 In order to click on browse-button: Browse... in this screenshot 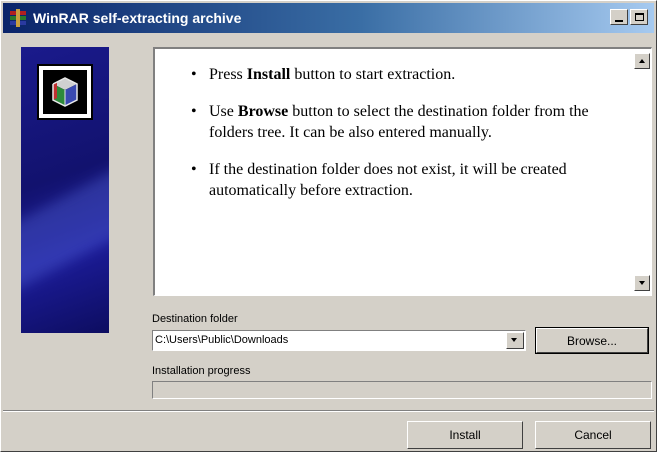, I will do `click(592, 340)`.